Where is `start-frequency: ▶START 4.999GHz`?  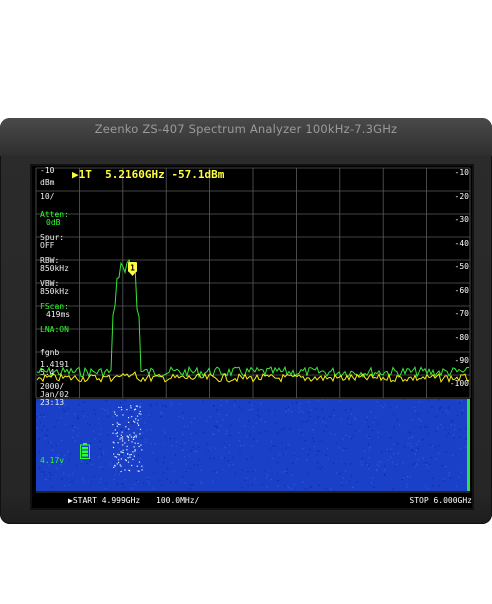 start-frequency: ▶START 4.999GHz is located at coordinates (104, 500).